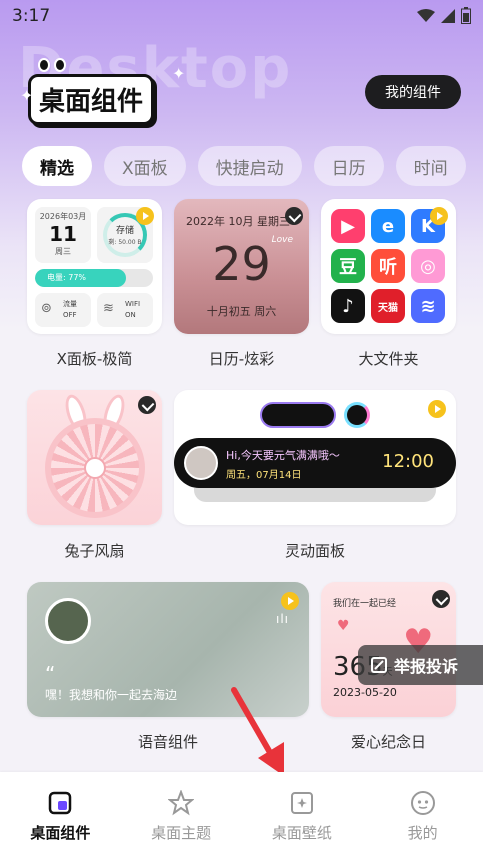 The width and height of the screenshot is (483, 859). I want to click on mini-calendar-weekday: 周三, so click(63, 251).